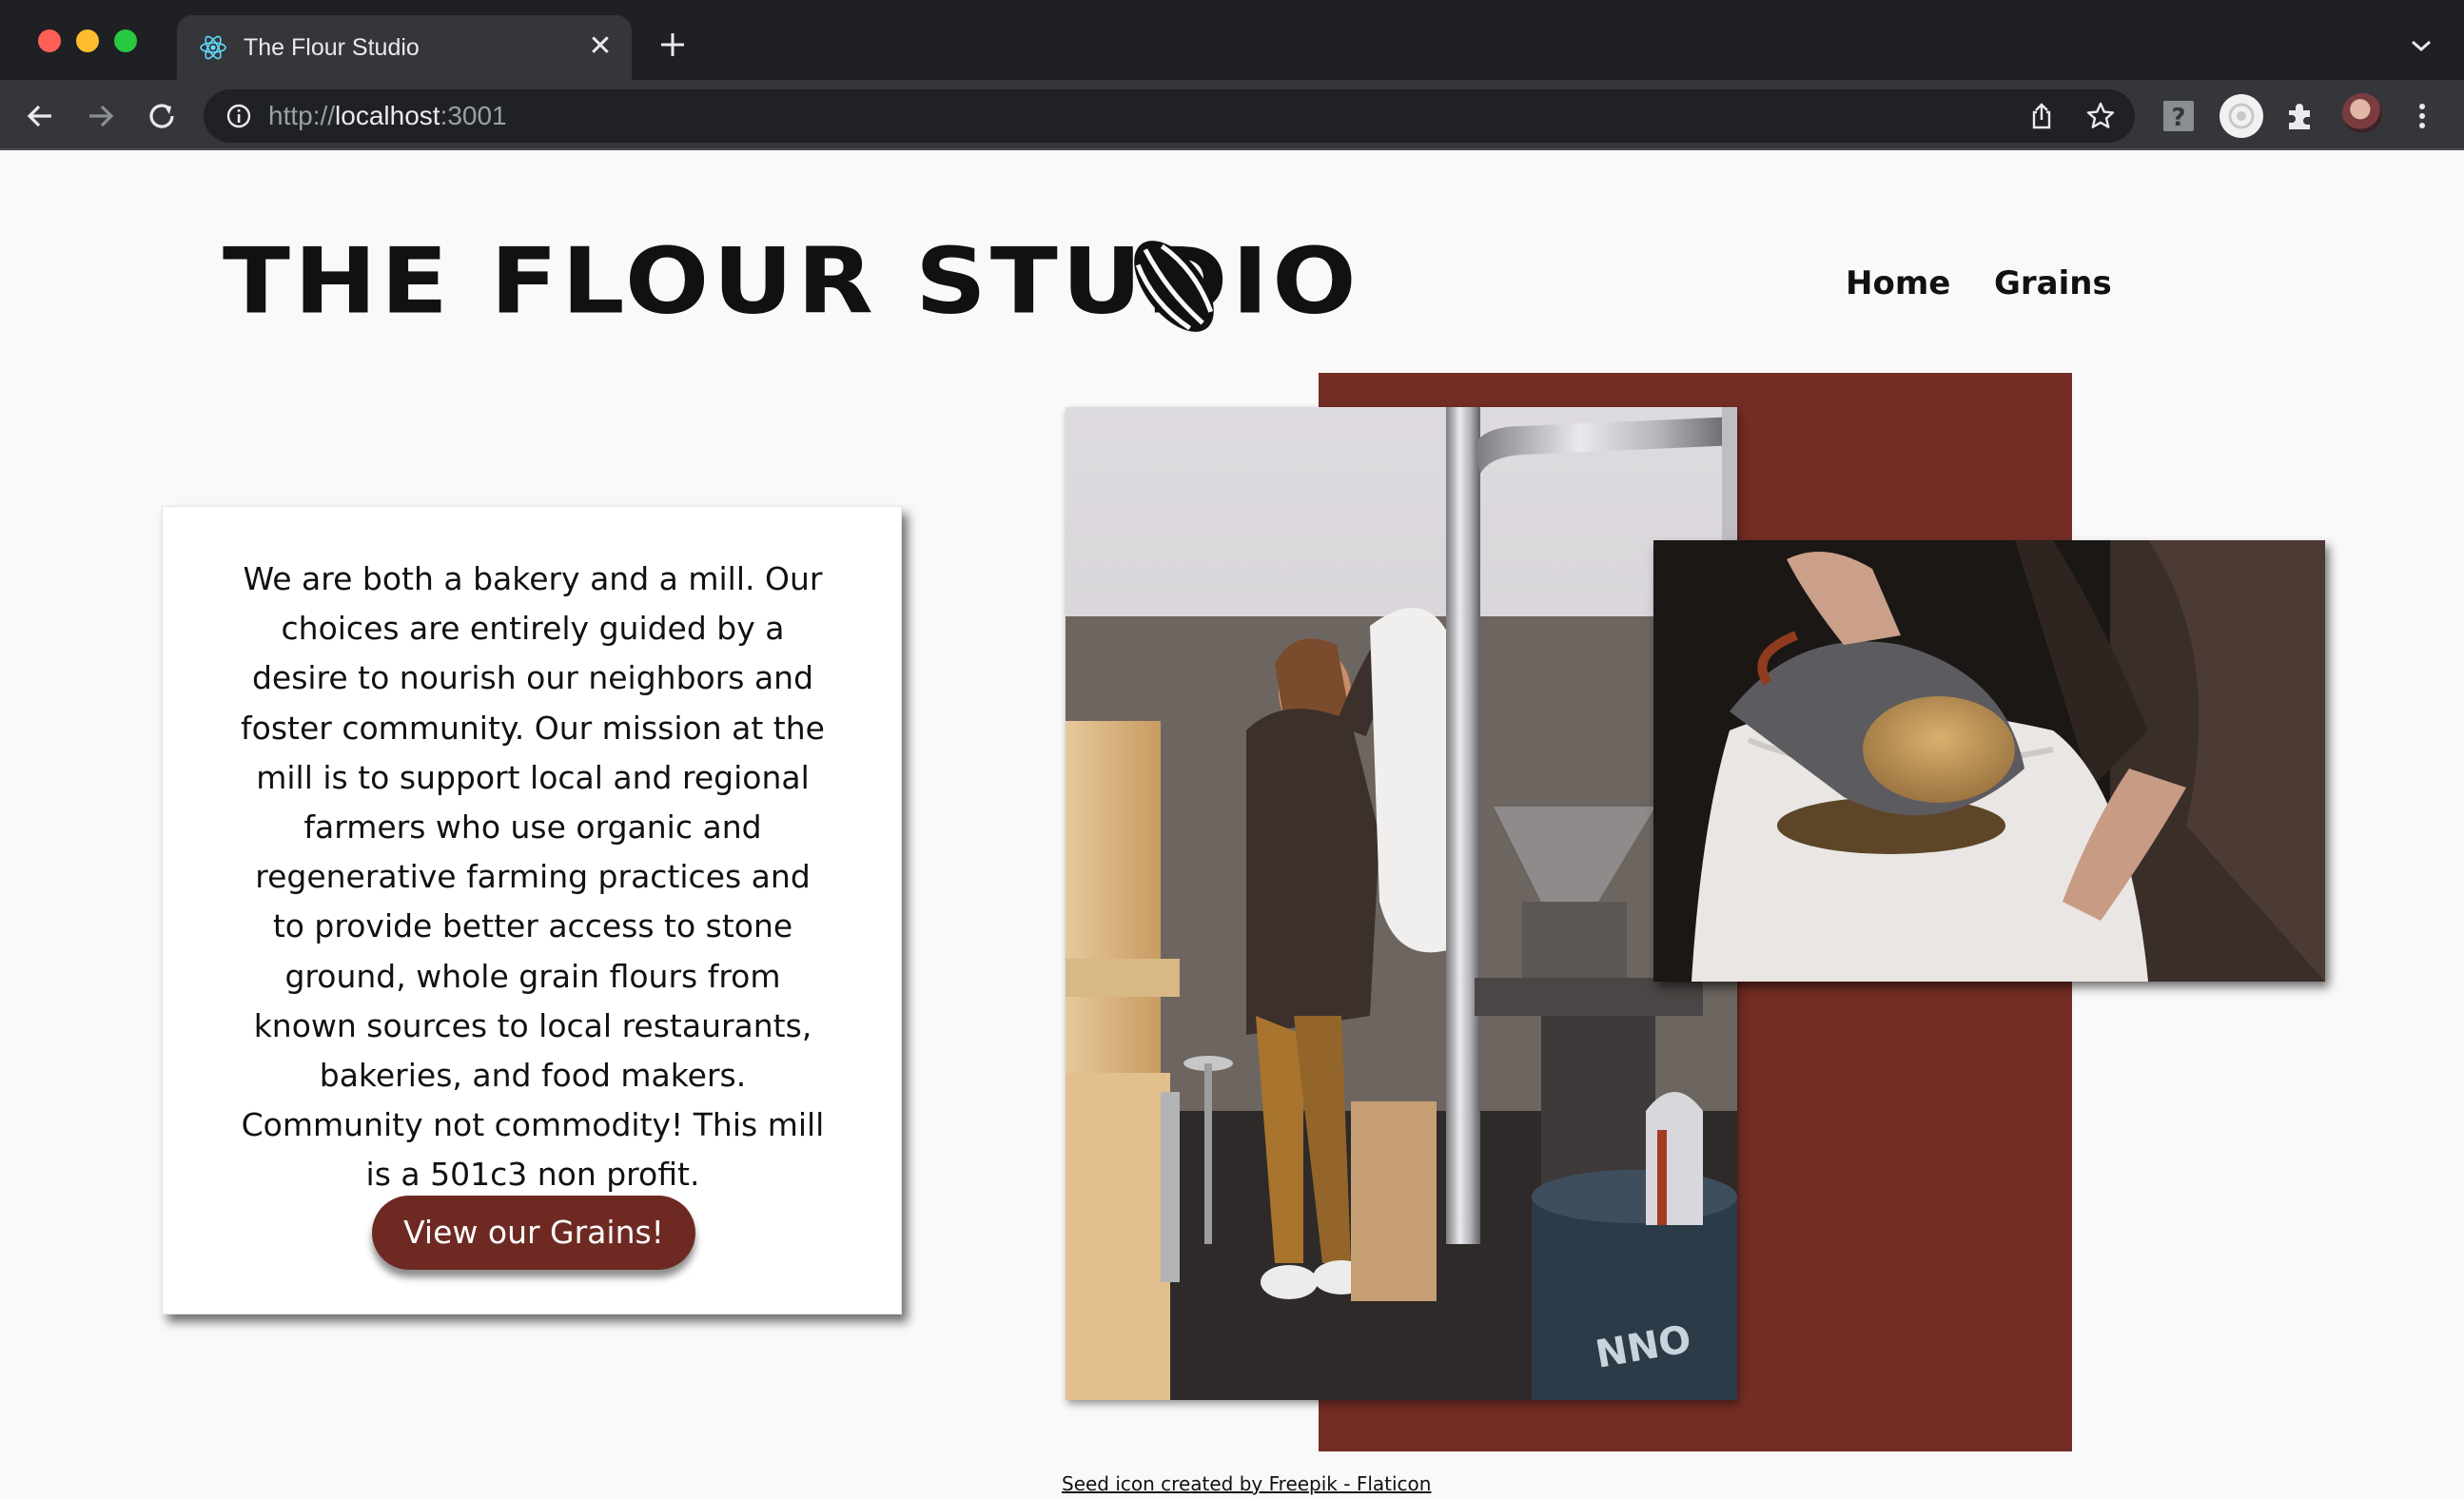 The width and height of the screenshot is (2464, 1499). I want to click on nav-grains-link: Grains, so click(2053, 283).